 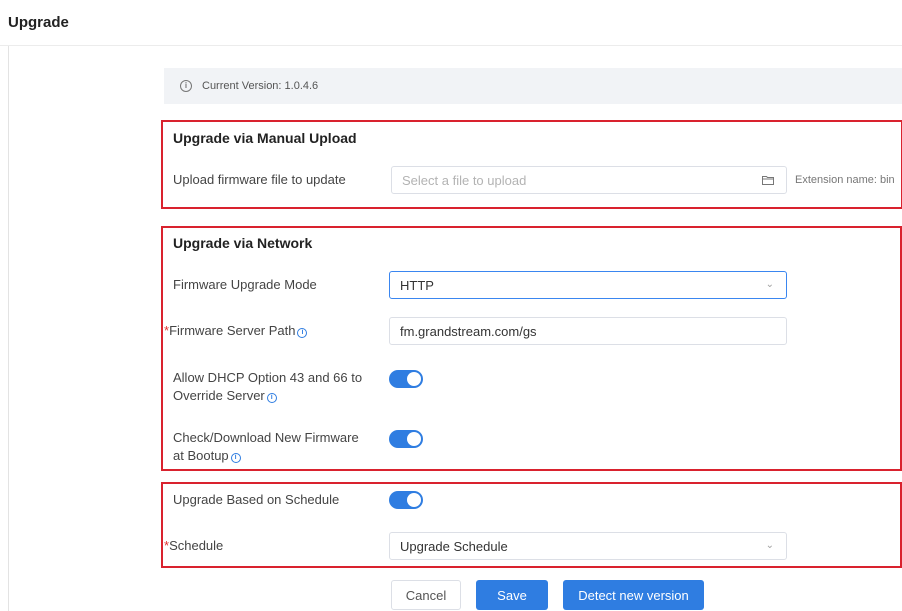 I want to click on schedule-label: *Schedule, so click(x=193, y=546).